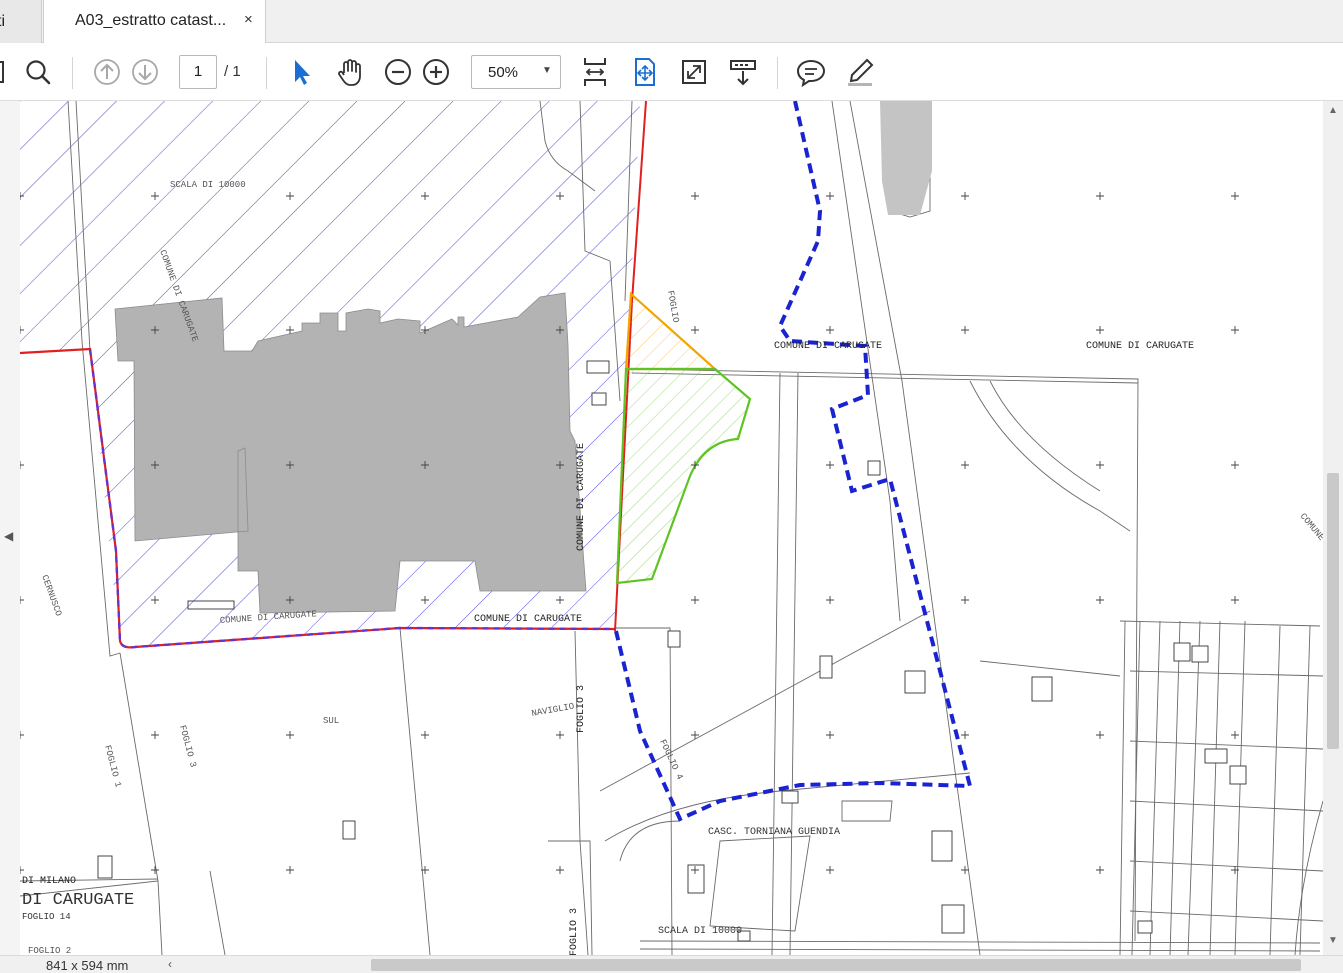 The height and width of the screenshot is (973, 1343). Describe the element at coordinates (107, 72) in the screenshot. I see `page-up-icon` at that location.